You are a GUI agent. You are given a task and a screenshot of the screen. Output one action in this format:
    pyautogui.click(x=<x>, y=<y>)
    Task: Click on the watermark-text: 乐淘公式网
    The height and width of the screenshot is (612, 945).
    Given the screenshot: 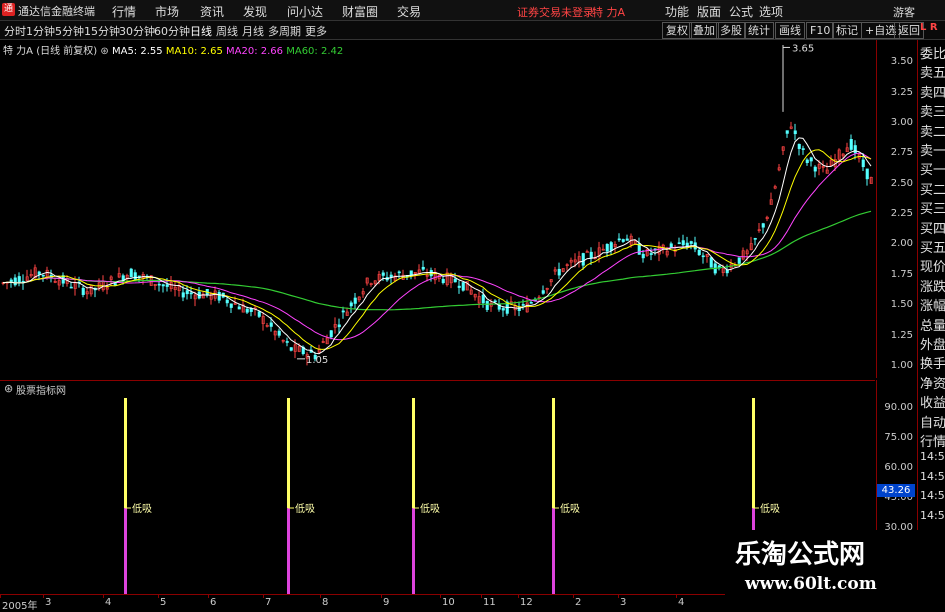 What is the action you would take?
    pyautogui.click(x=800, y=555)
    